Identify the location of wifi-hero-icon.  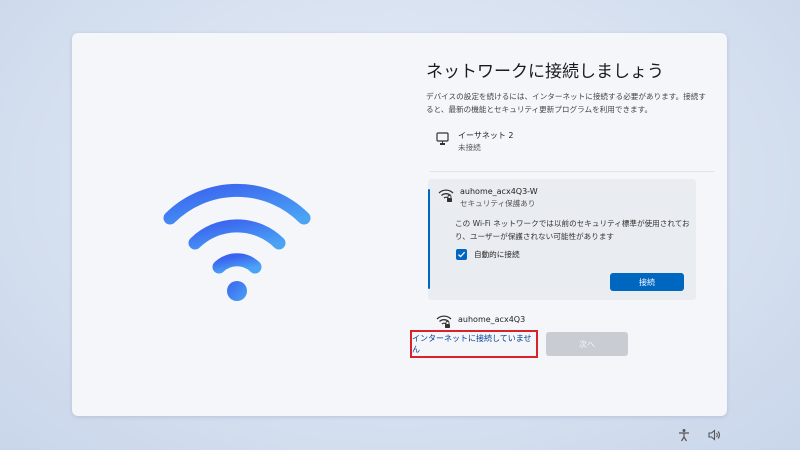
(237, 242).